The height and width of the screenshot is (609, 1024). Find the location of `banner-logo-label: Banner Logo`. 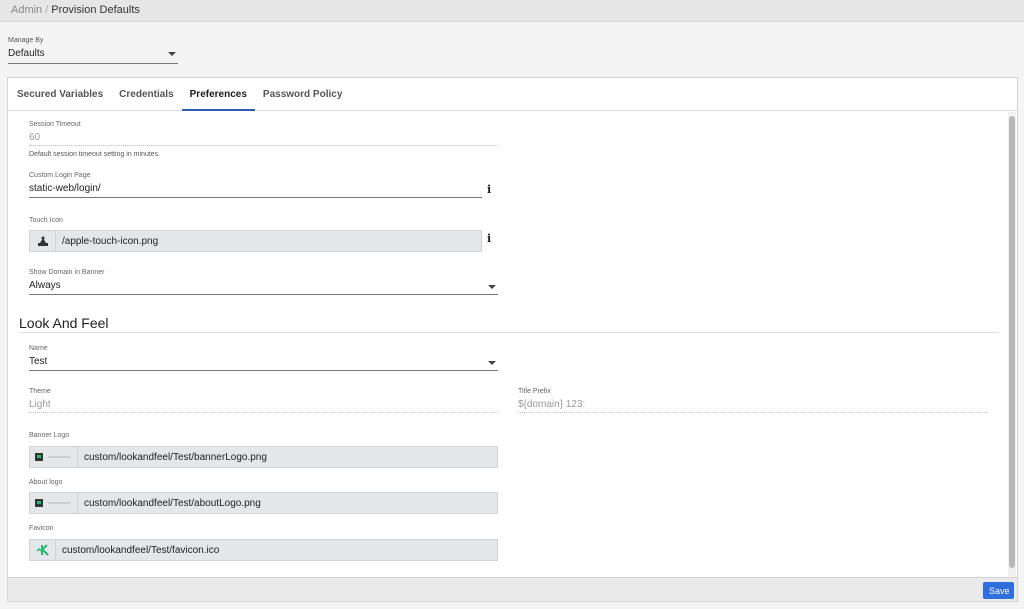

banner-logo-label: Banner Logo is located at coordinates (49, 435).